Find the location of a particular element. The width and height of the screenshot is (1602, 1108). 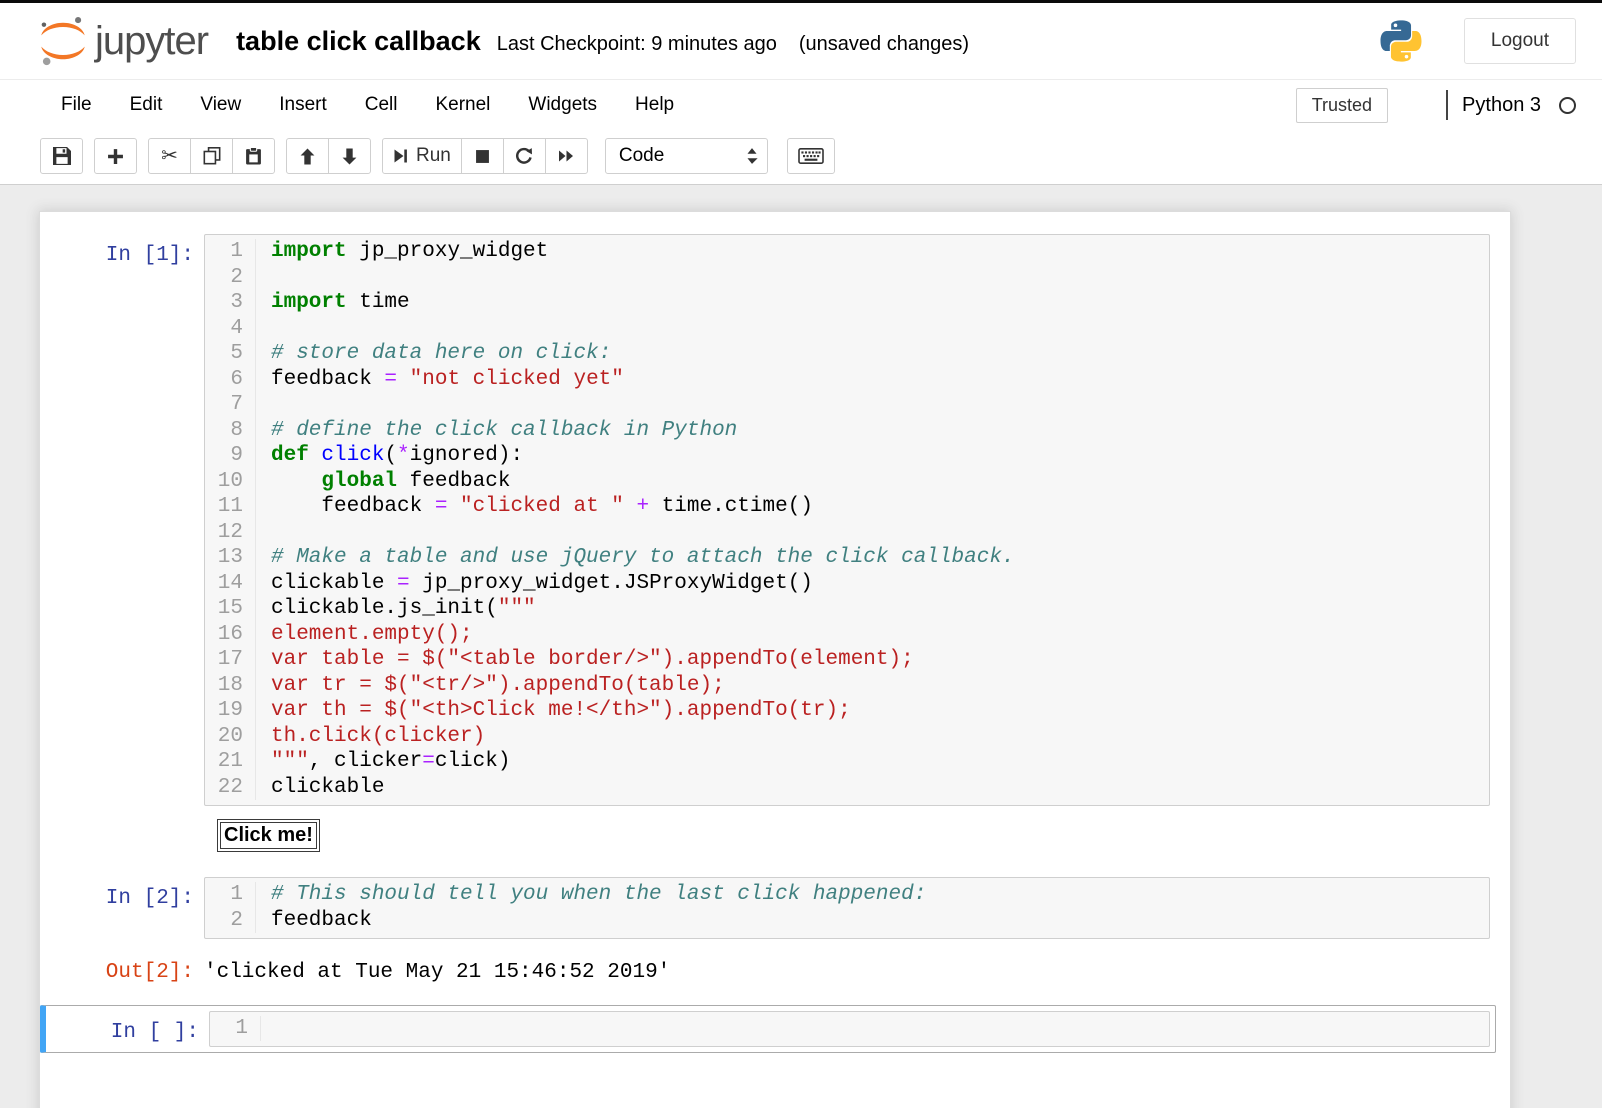

save-button is located at coordinates (61, 156).